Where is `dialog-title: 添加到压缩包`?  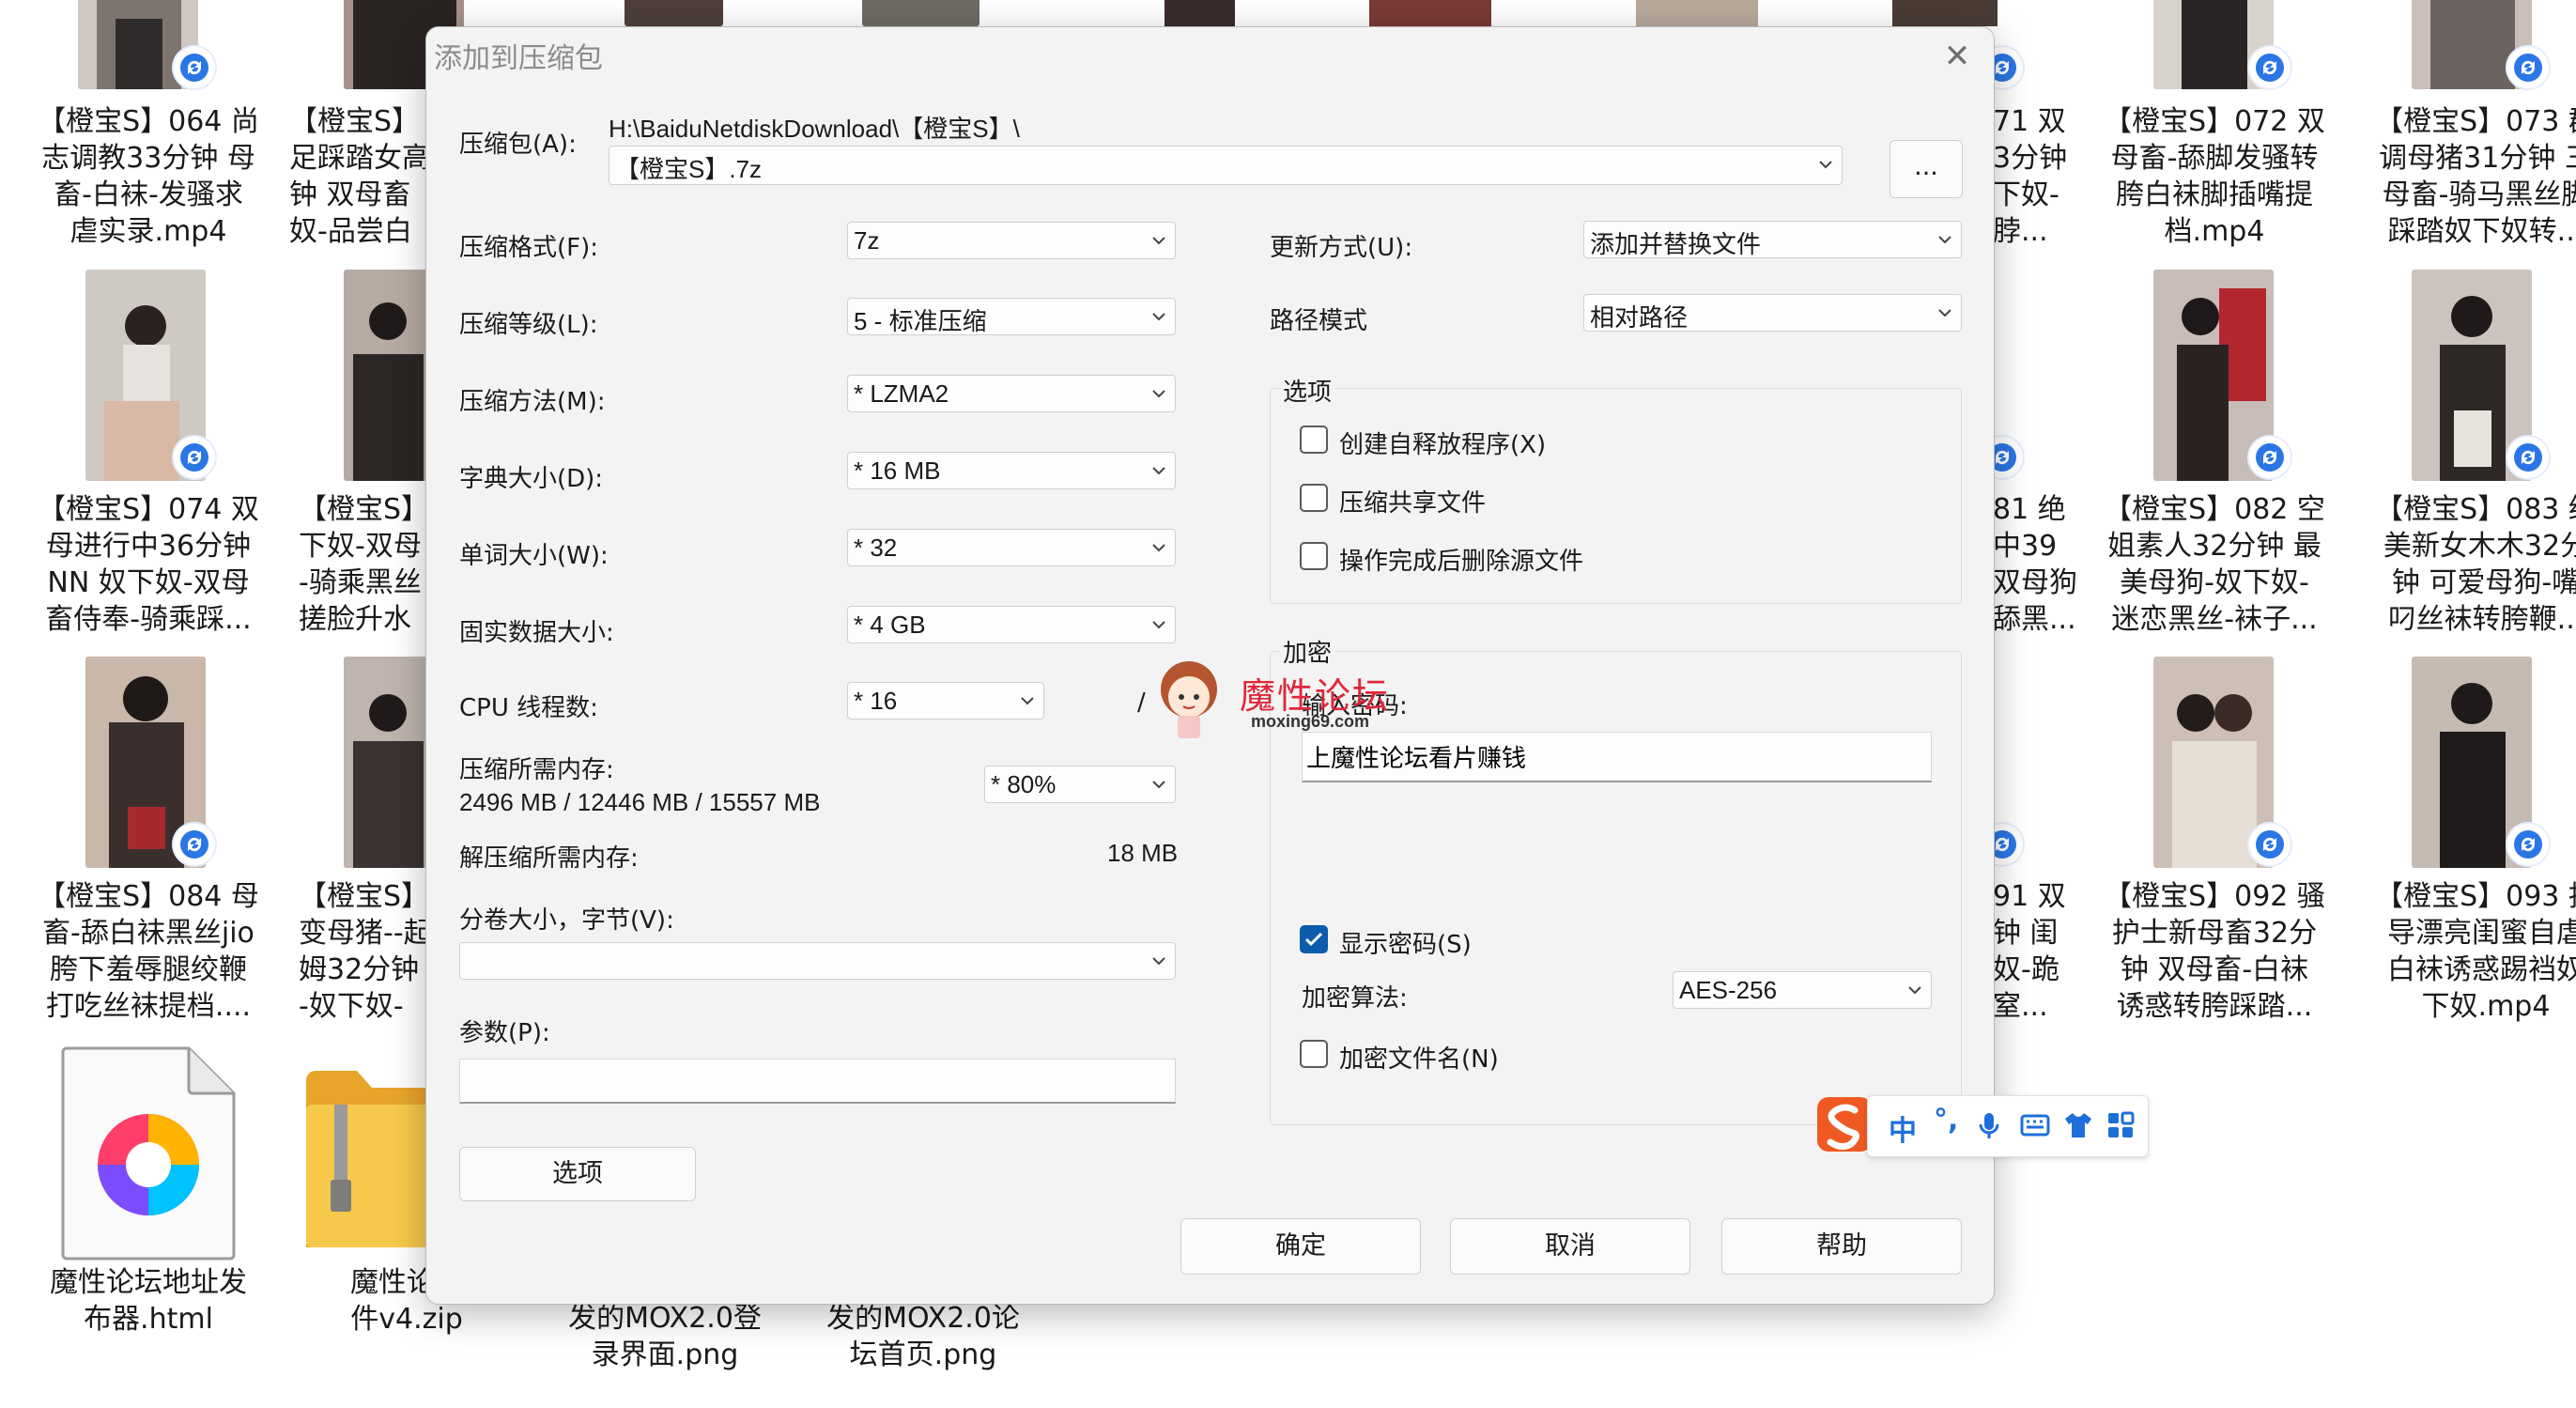 dialog-title: 添加到压缩包 is located at coordinates (518, 58).